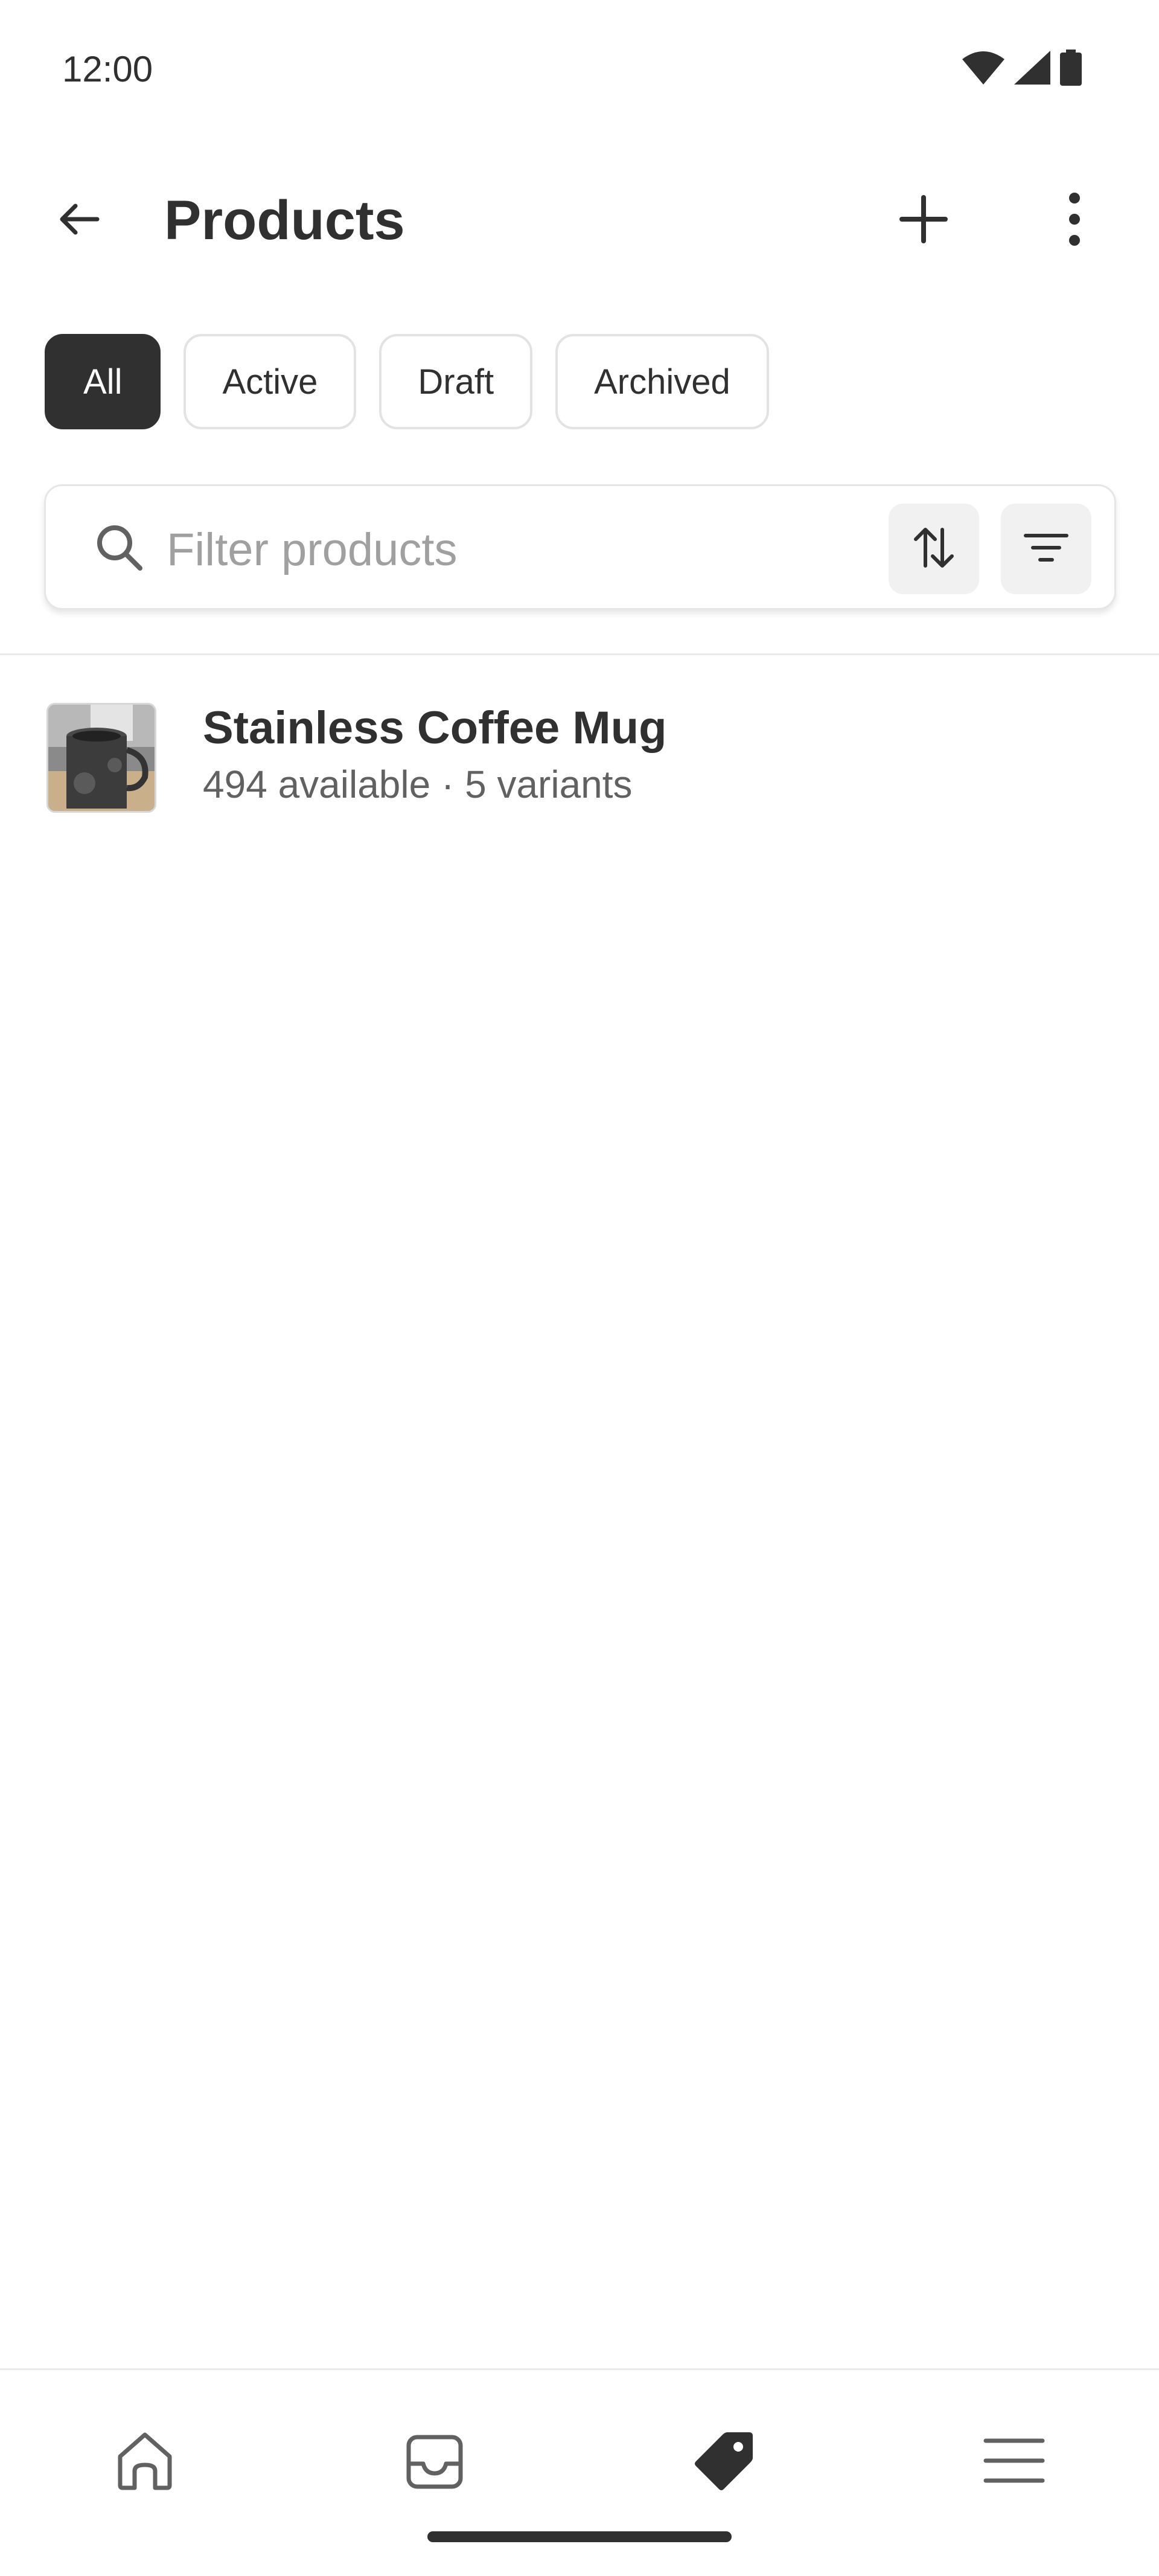 This screenshot has height=2576, width=1159. I want to click on page-title: Products, so click(284, 220).